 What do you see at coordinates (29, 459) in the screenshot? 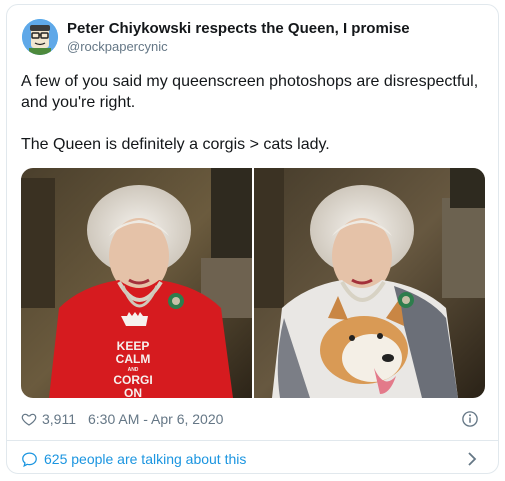
I see `speech-bubble-icon` at bounding box center [29, 459].